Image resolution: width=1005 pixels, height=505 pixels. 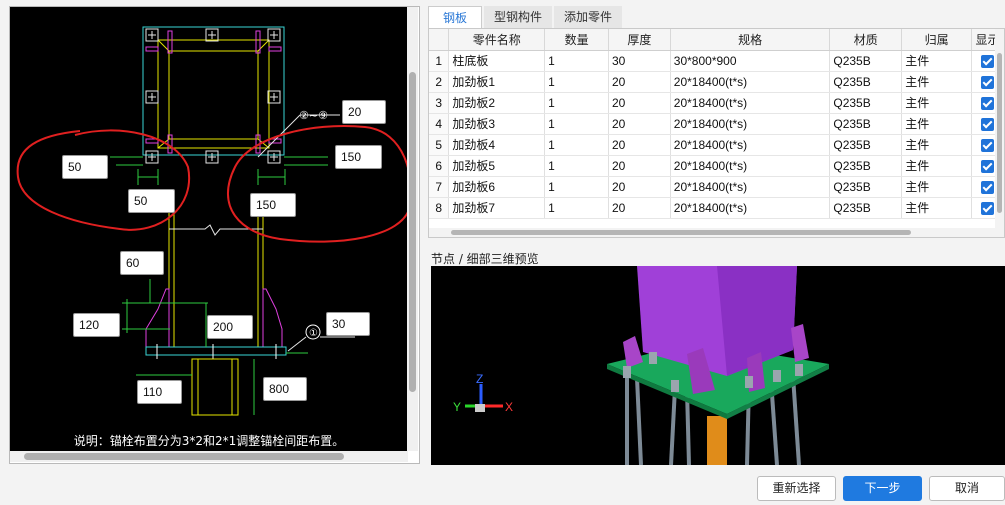 I want to click on part-name-cell: 柱底板, so click(x=497, y=61).